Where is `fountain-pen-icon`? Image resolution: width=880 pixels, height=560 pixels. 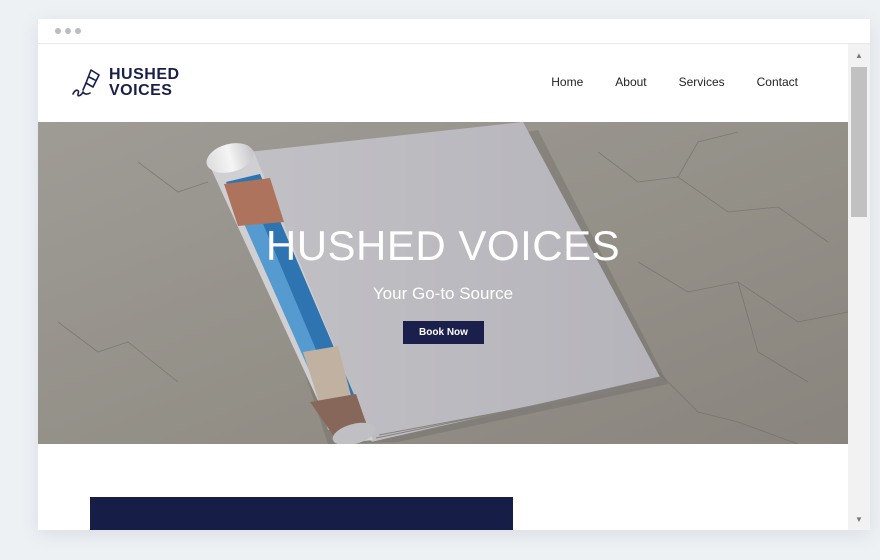 fountain-pen-icon is located at coordinates (86, 83).